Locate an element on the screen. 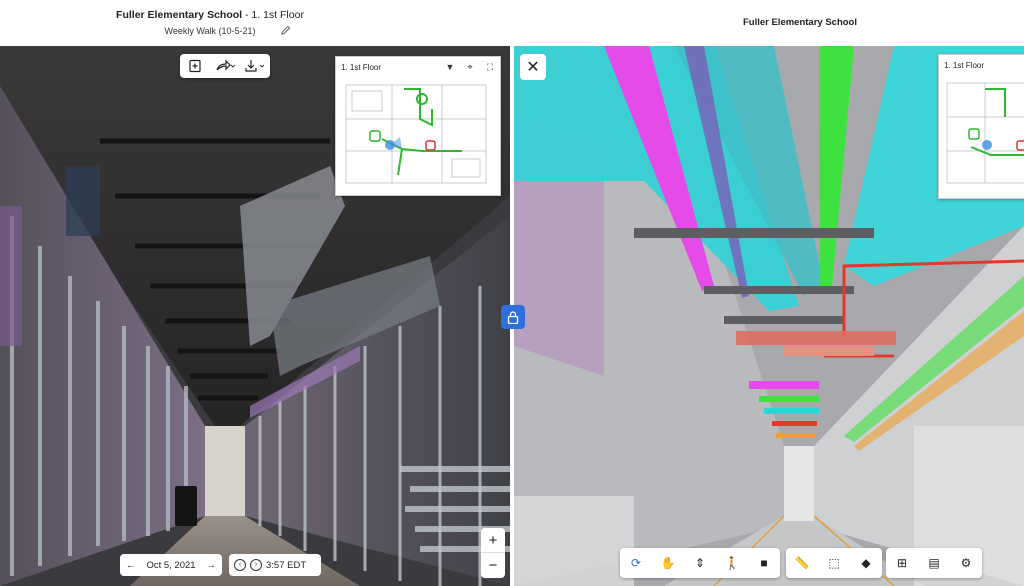  lock-icon is located at coordinates (513, 317).